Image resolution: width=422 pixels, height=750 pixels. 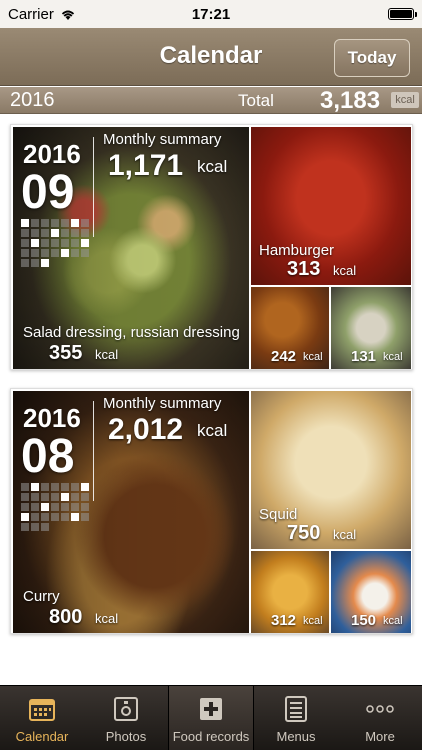 What do you see at coordinates (42, 709) in the screenshot?
I see `calendar-icon` at bounding box center [42, 709].